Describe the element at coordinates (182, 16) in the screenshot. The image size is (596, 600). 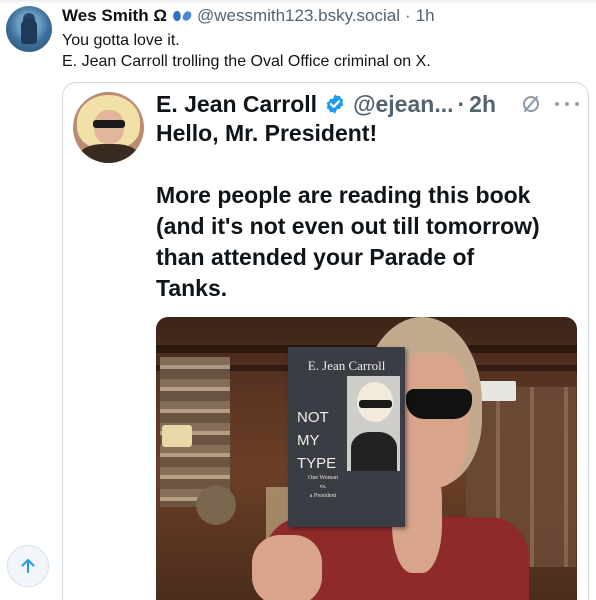
I see `butterfly-icon` at that location.